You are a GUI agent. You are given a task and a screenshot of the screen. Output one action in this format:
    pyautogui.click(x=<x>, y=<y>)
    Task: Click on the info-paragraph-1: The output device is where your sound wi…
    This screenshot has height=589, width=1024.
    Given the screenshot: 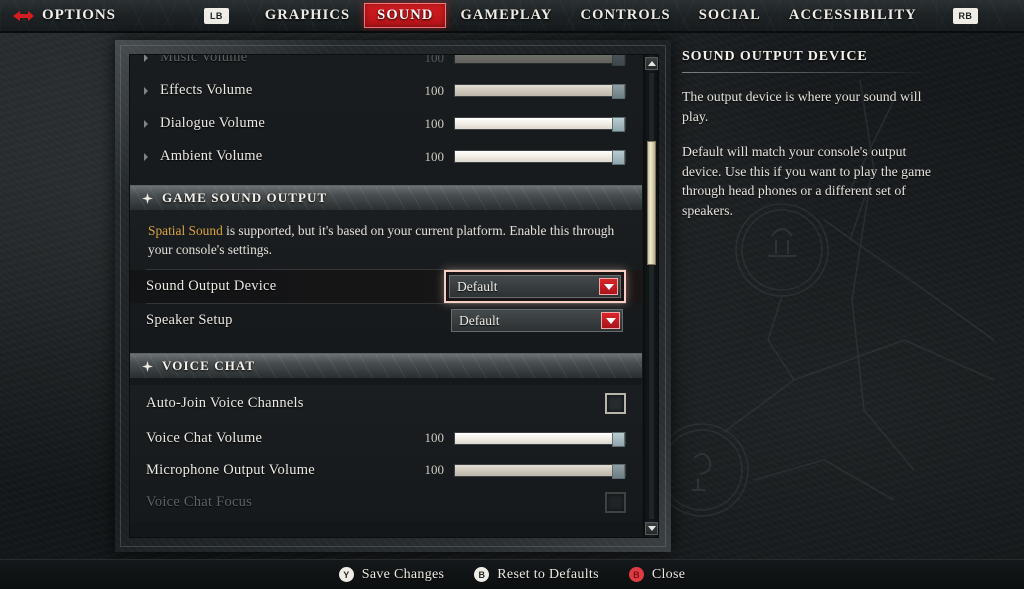 What is the action you would take?
    pyautogui.click(x=802, y=106)
    